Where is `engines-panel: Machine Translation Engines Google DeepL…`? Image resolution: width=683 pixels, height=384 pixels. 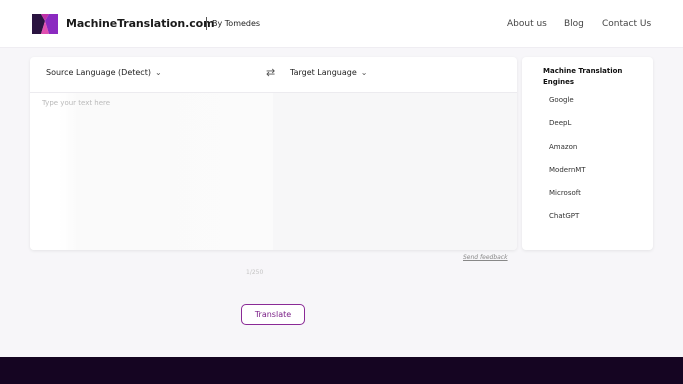 engines-panel: Machine Translation Engines Google DeepL… is located at coordinates (587, 153).